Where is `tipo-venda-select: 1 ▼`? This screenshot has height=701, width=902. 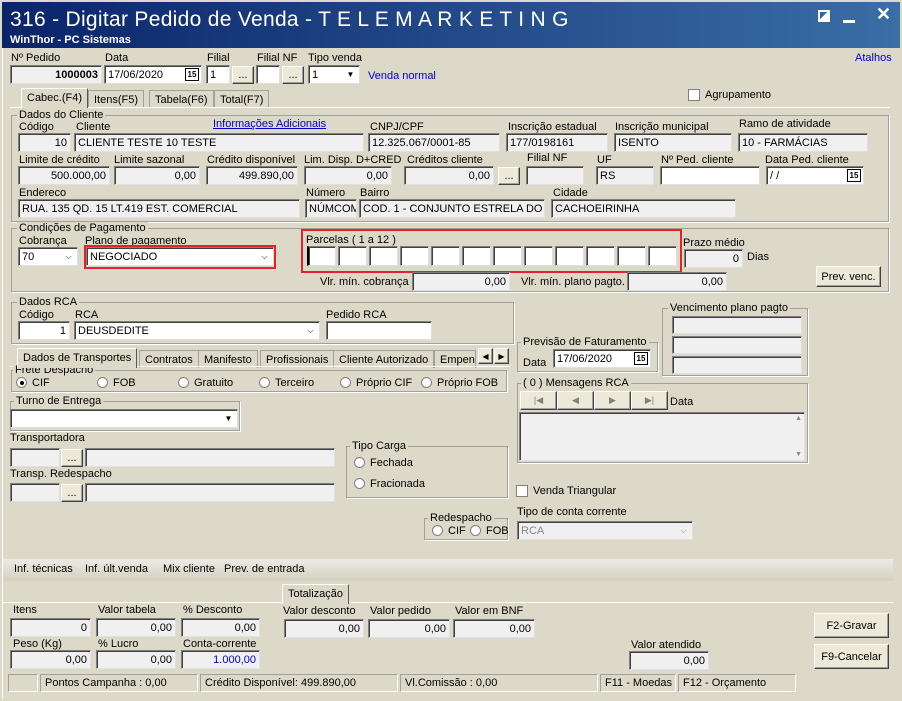
tipo-venda-select: 1 ▼ is located at coordinates (334, 74).